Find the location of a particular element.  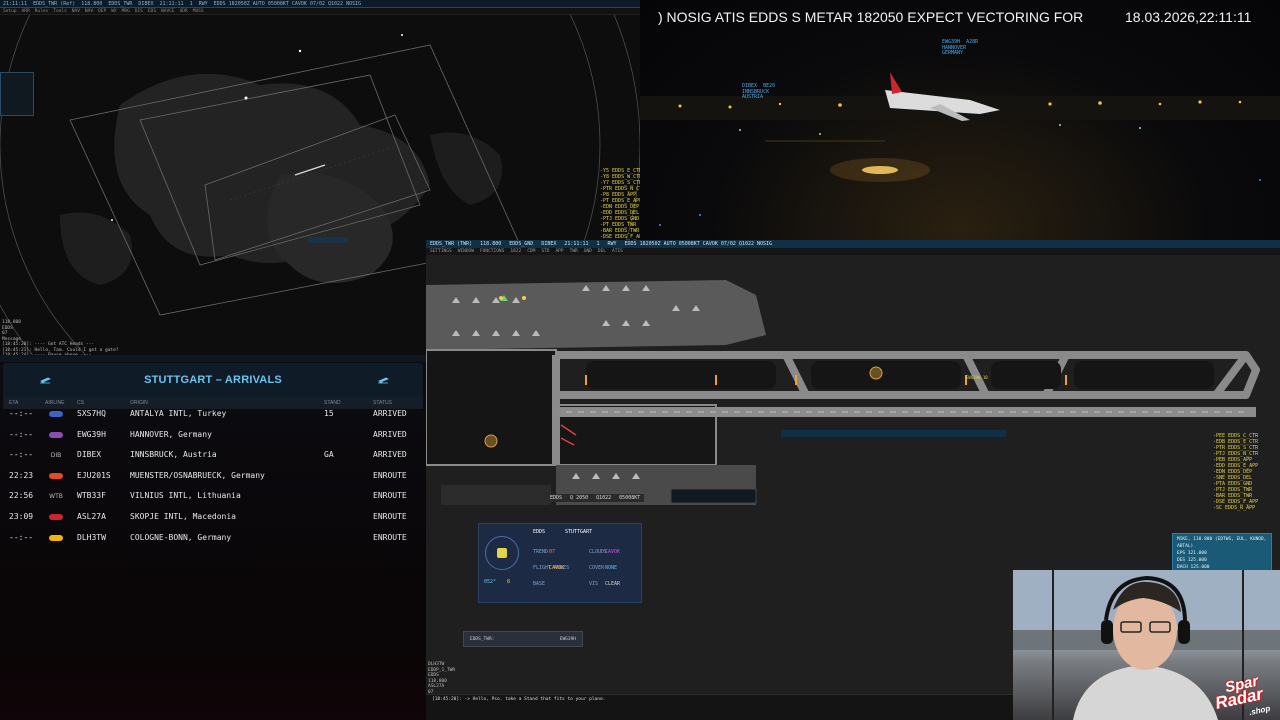

arrival-origin: ANTALYA INTL, Turkey is located at coordinates (178, 413).